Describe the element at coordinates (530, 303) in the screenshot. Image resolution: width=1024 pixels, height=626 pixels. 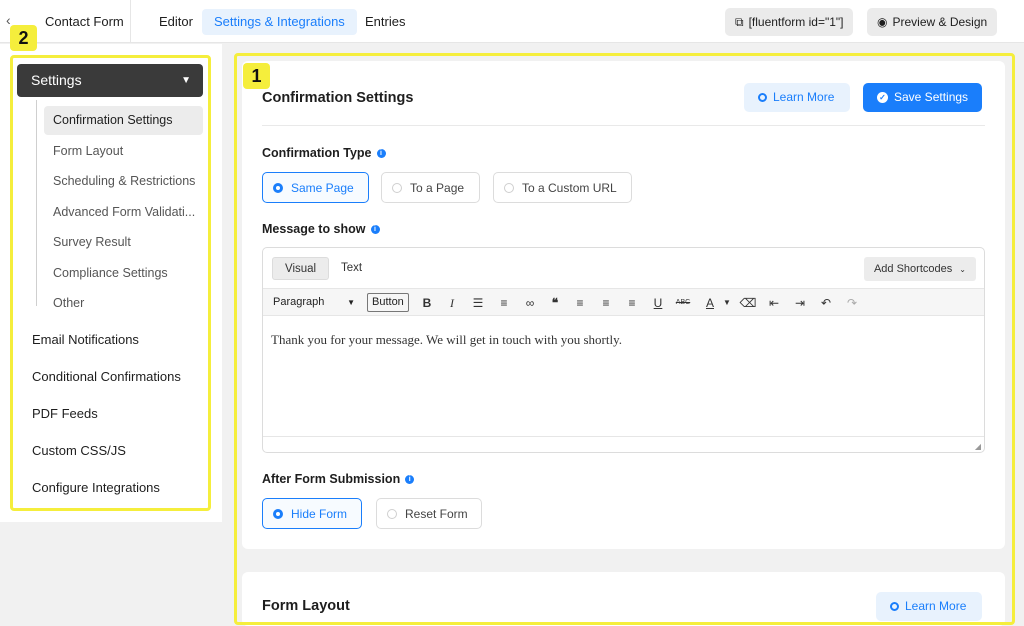
I see `link-icon: ∞` at that location.